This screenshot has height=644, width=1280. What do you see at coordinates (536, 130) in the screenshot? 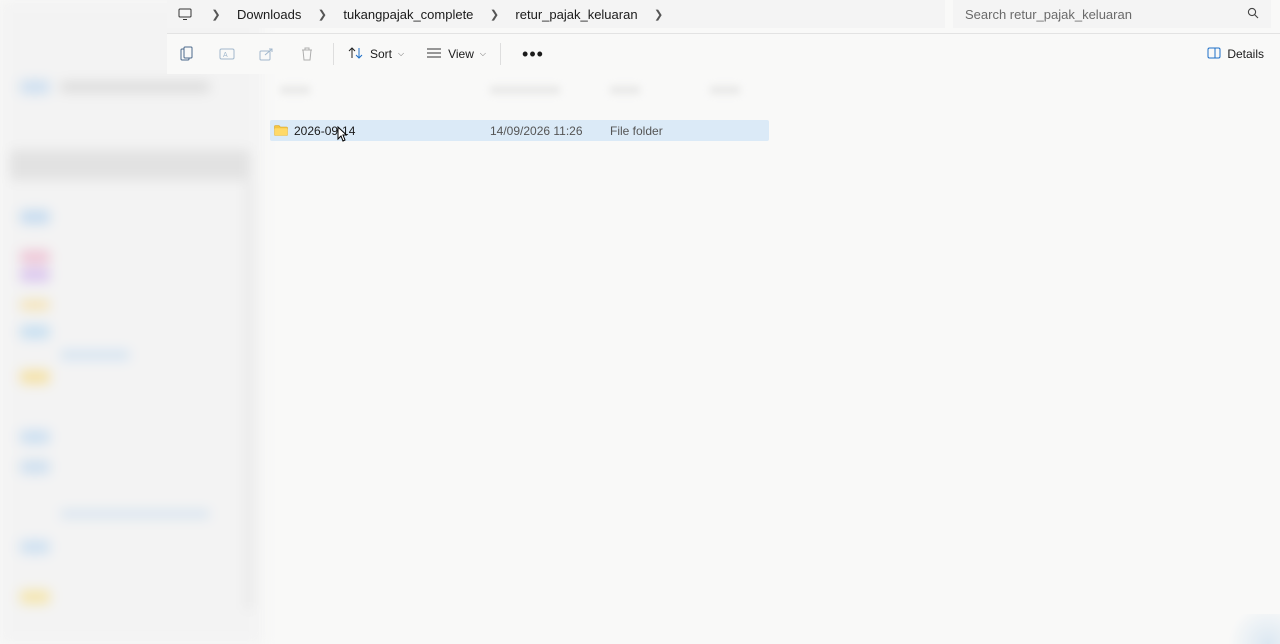
I see `file-date-modified: 14/09/2026 11:26` at bounding box center [536, 130].